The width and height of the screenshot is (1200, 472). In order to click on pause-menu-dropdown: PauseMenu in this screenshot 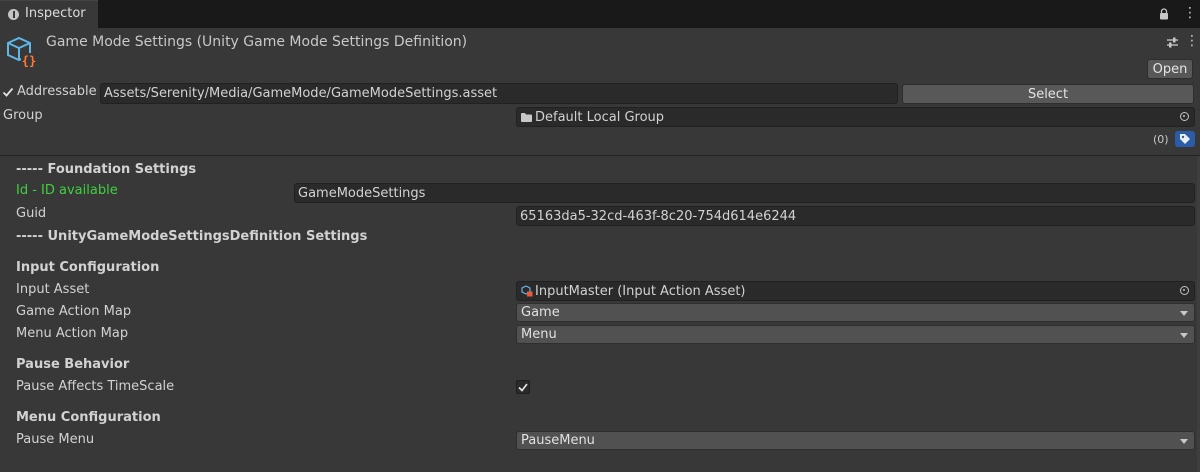, I will do `click(855, 440)`.